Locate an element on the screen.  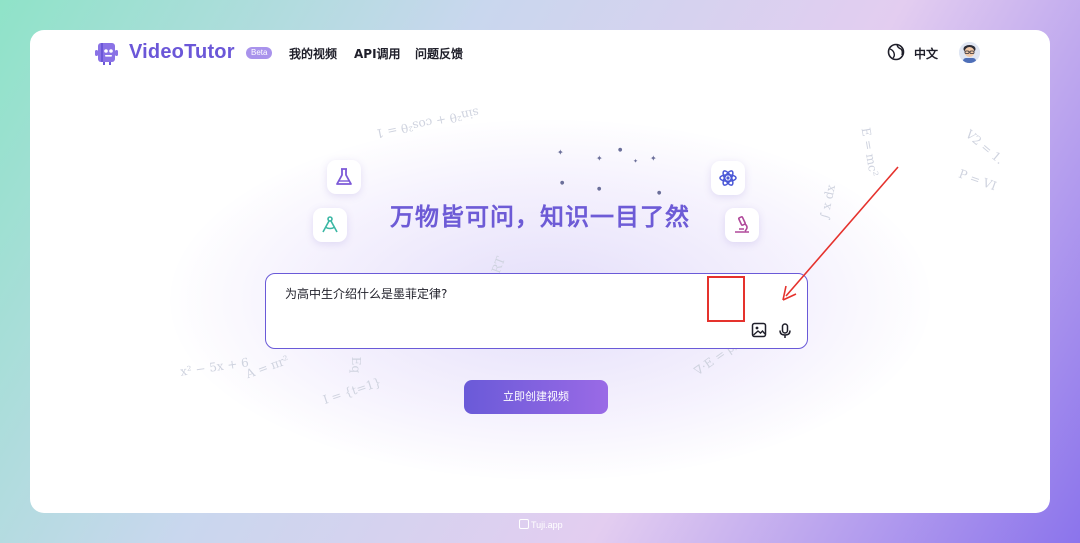
watermark-logo-icon is located at coordinates (524, 524).